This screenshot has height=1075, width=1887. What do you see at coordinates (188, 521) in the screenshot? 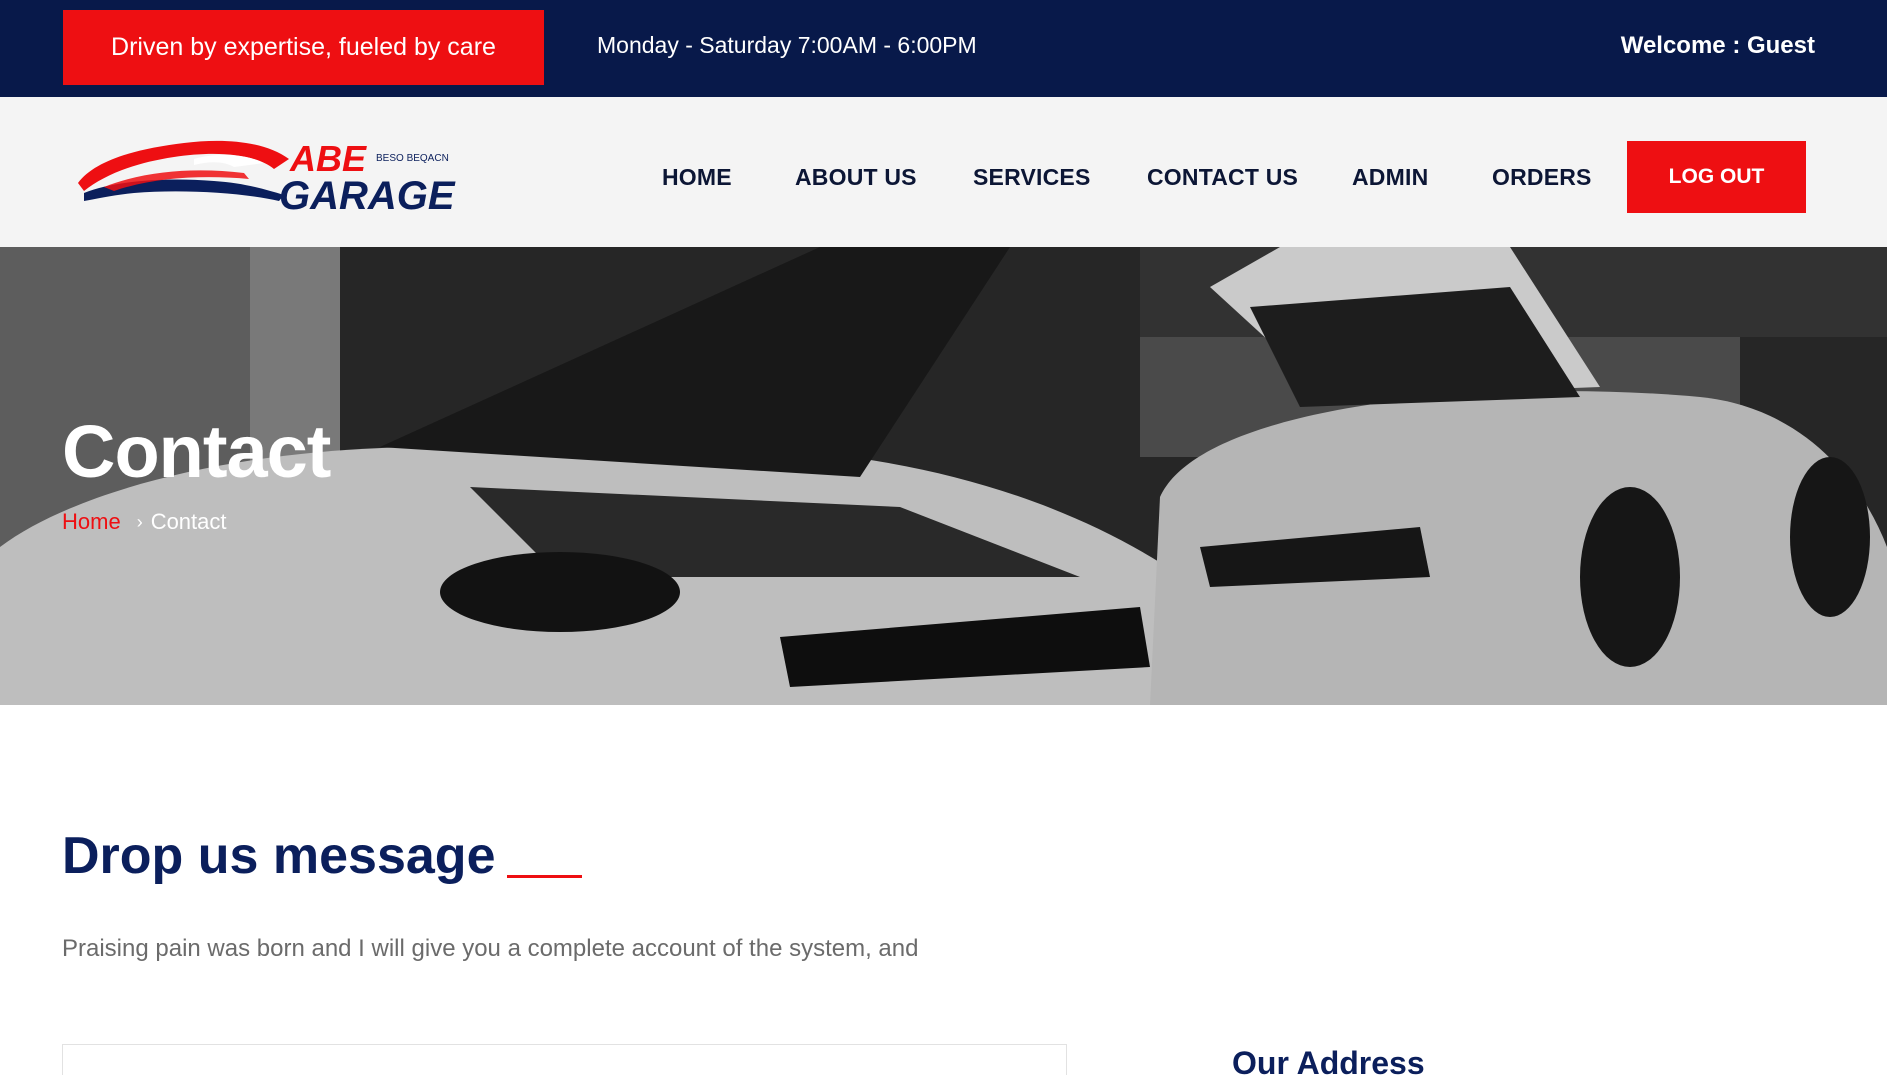
I see `breadcrumb-current: Contact` at bounding box center [188, 521].